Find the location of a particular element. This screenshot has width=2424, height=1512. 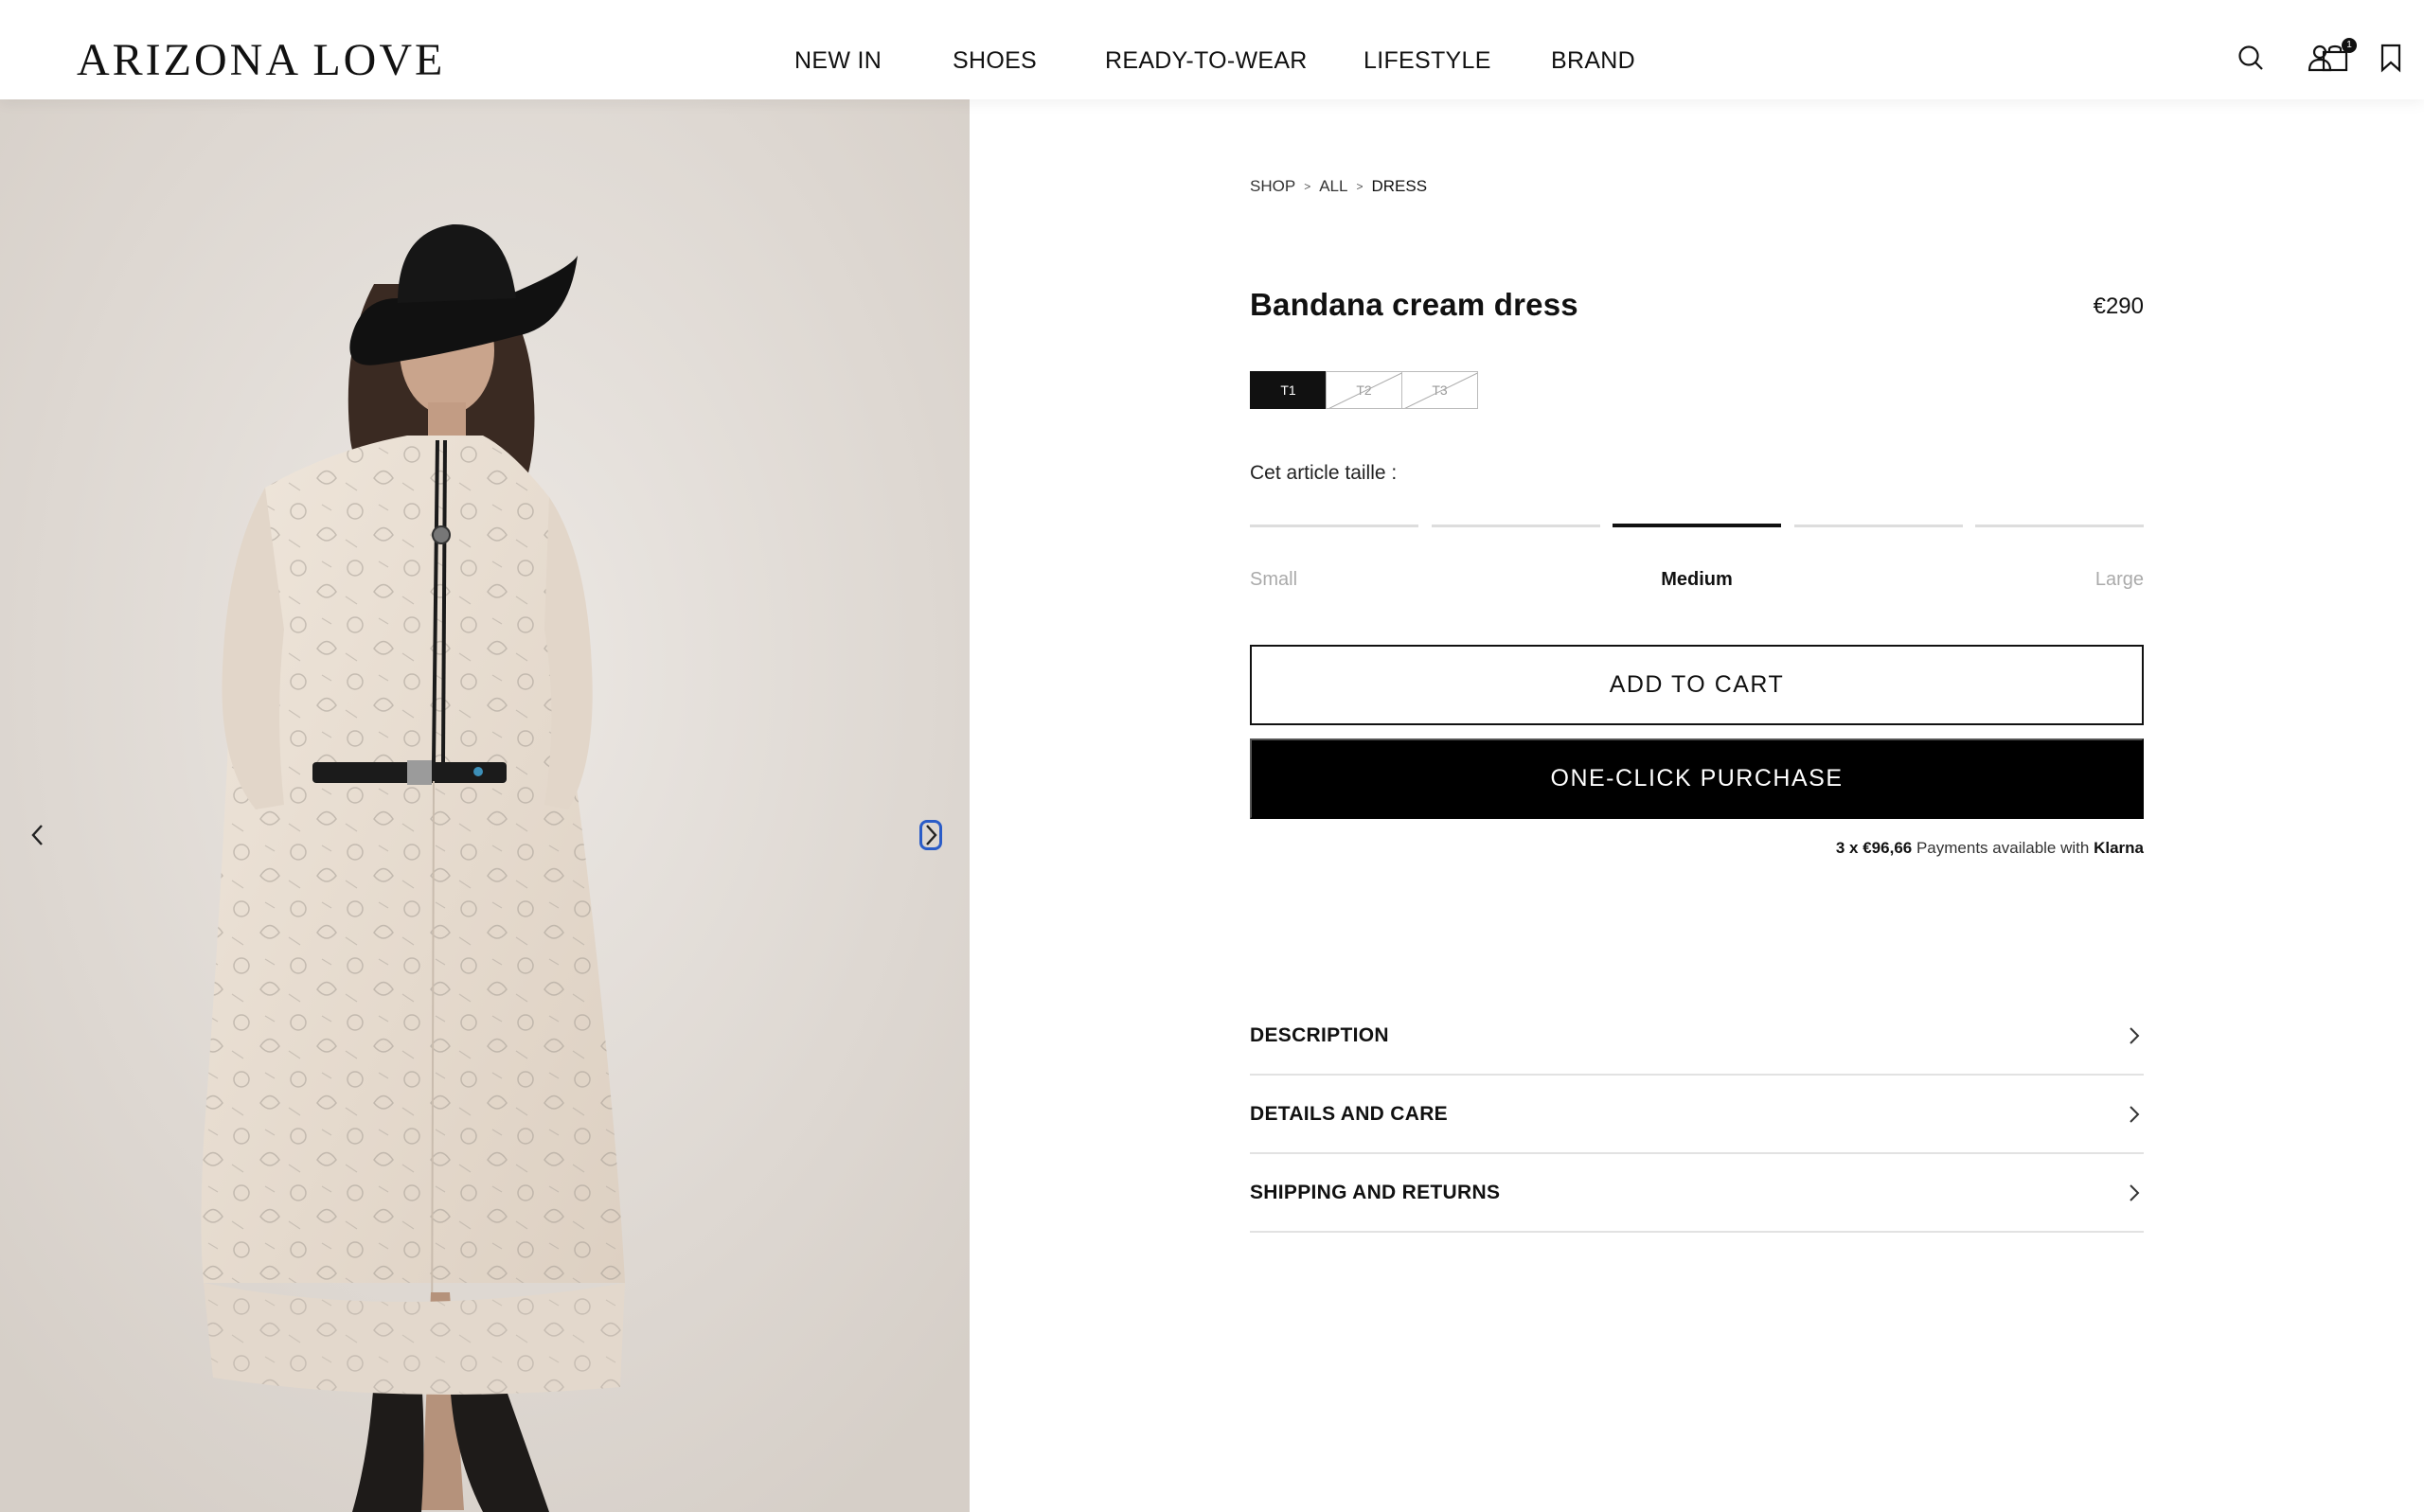

bookmark-icon is located at coordinates (2391, 58).